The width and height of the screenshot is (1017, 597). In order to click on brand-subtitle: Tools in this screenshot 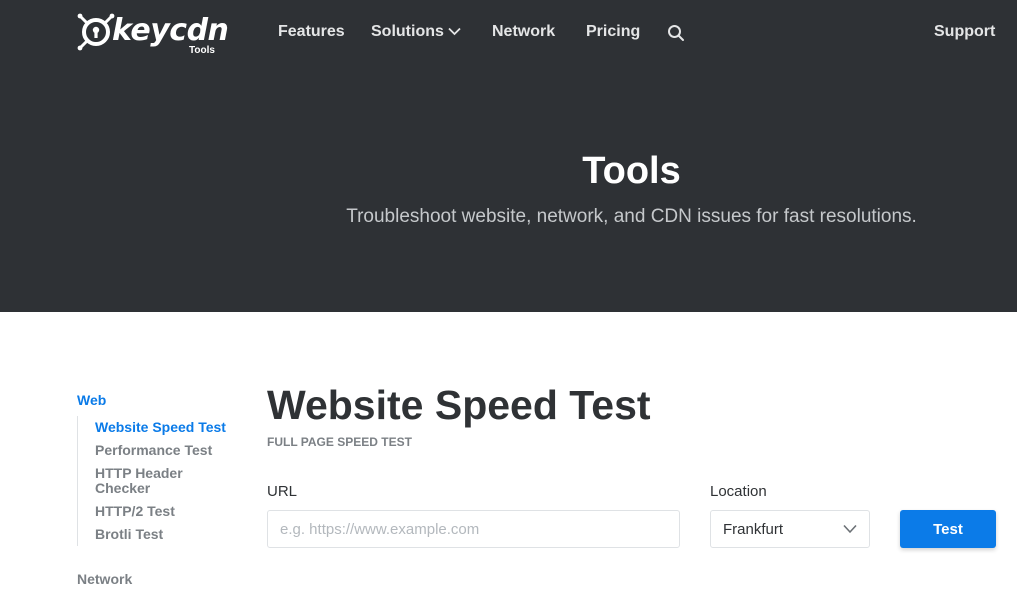, I will do `click(202, 50)`.